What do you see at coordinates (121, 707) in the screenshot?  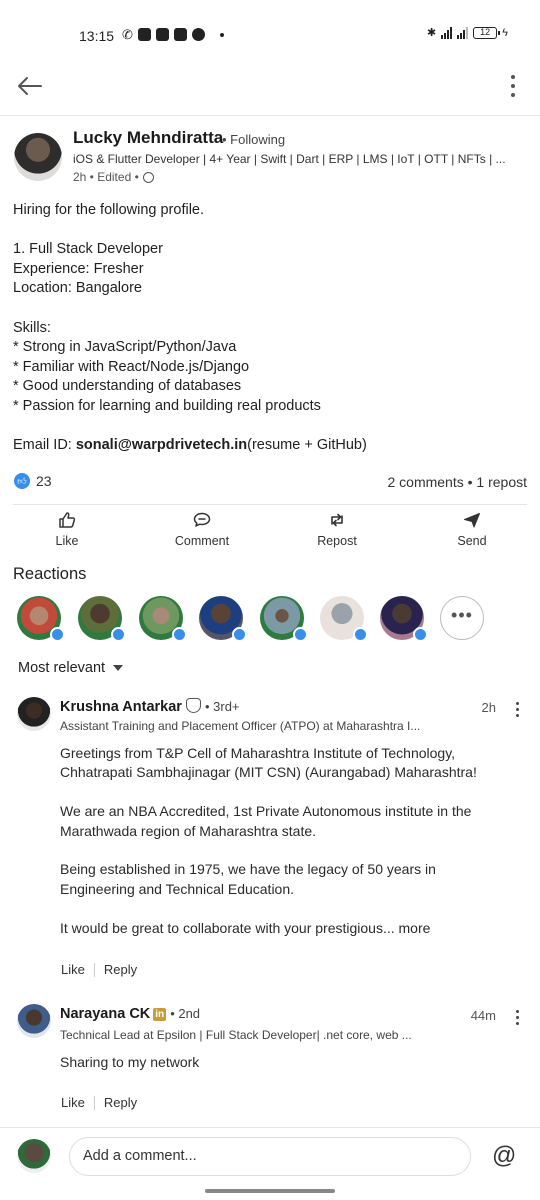 I see `commenter-name-text: Krushna Antarkar` at bounding box center [121, 707].